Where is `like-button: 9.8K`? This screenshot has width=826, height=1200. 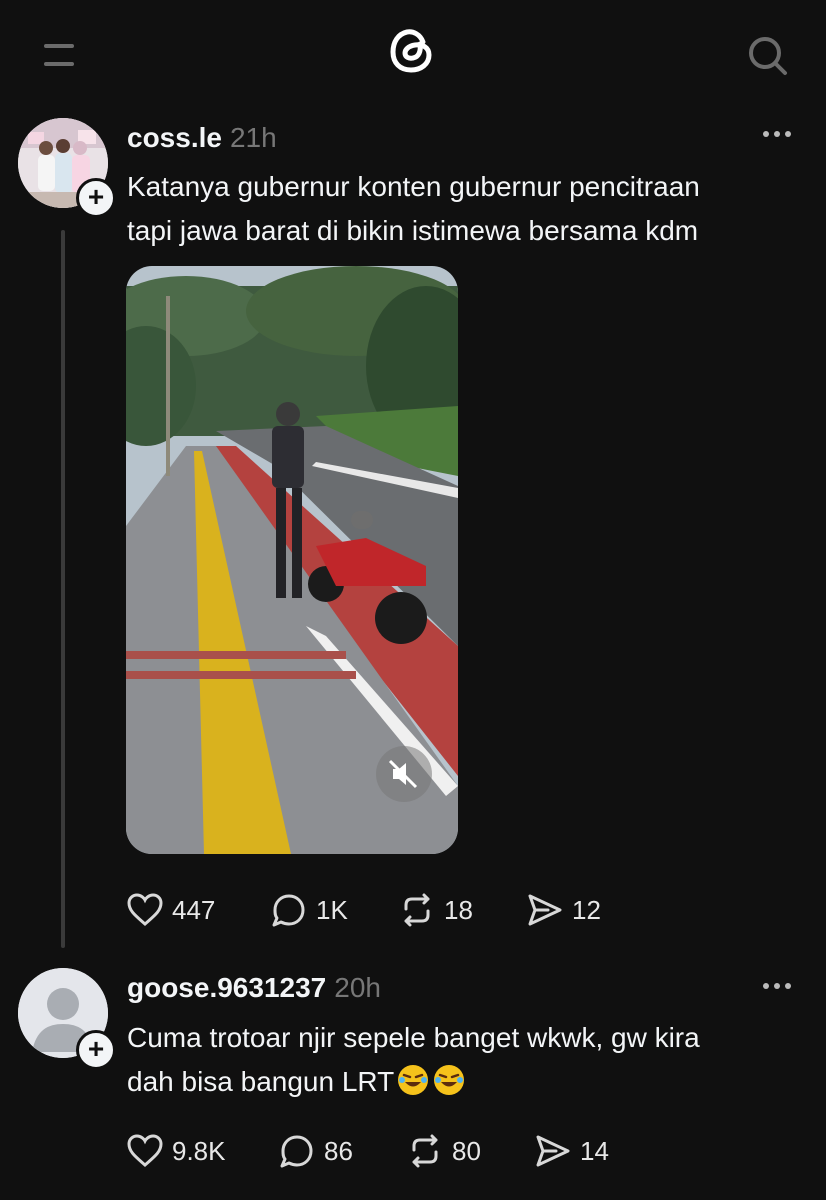 like-button: 9.8K is located at coordinates (176, 1151).